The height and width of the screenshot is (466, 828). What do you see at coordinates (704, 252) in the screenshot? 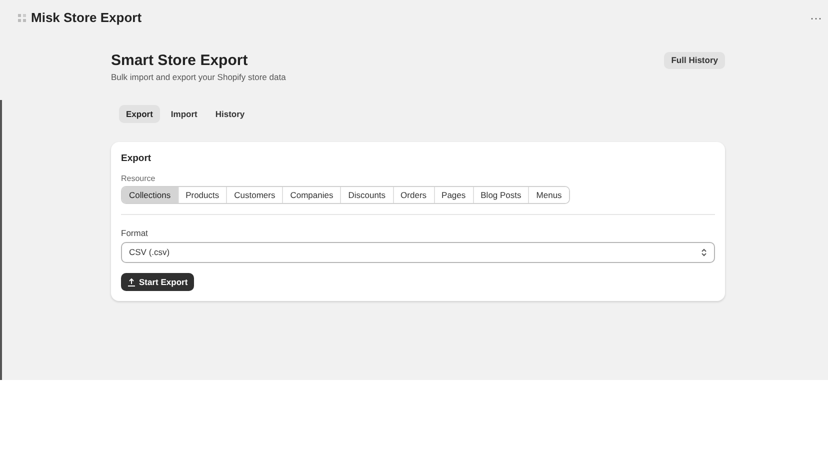
I see `chevron-updown-icon` at bounding box center [704, 252].